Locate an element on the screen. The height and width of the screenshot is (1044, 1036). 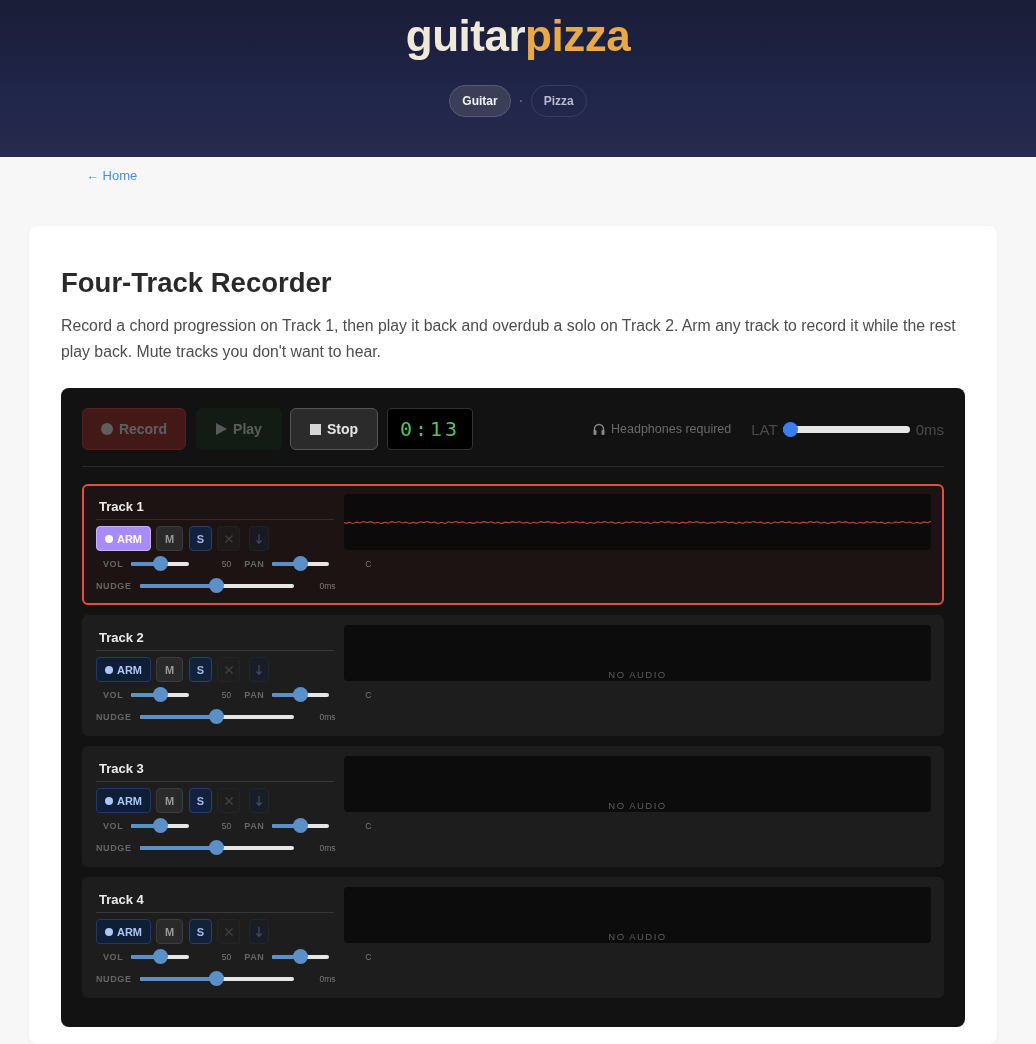
play-icon is located at coordinates (222, 429).